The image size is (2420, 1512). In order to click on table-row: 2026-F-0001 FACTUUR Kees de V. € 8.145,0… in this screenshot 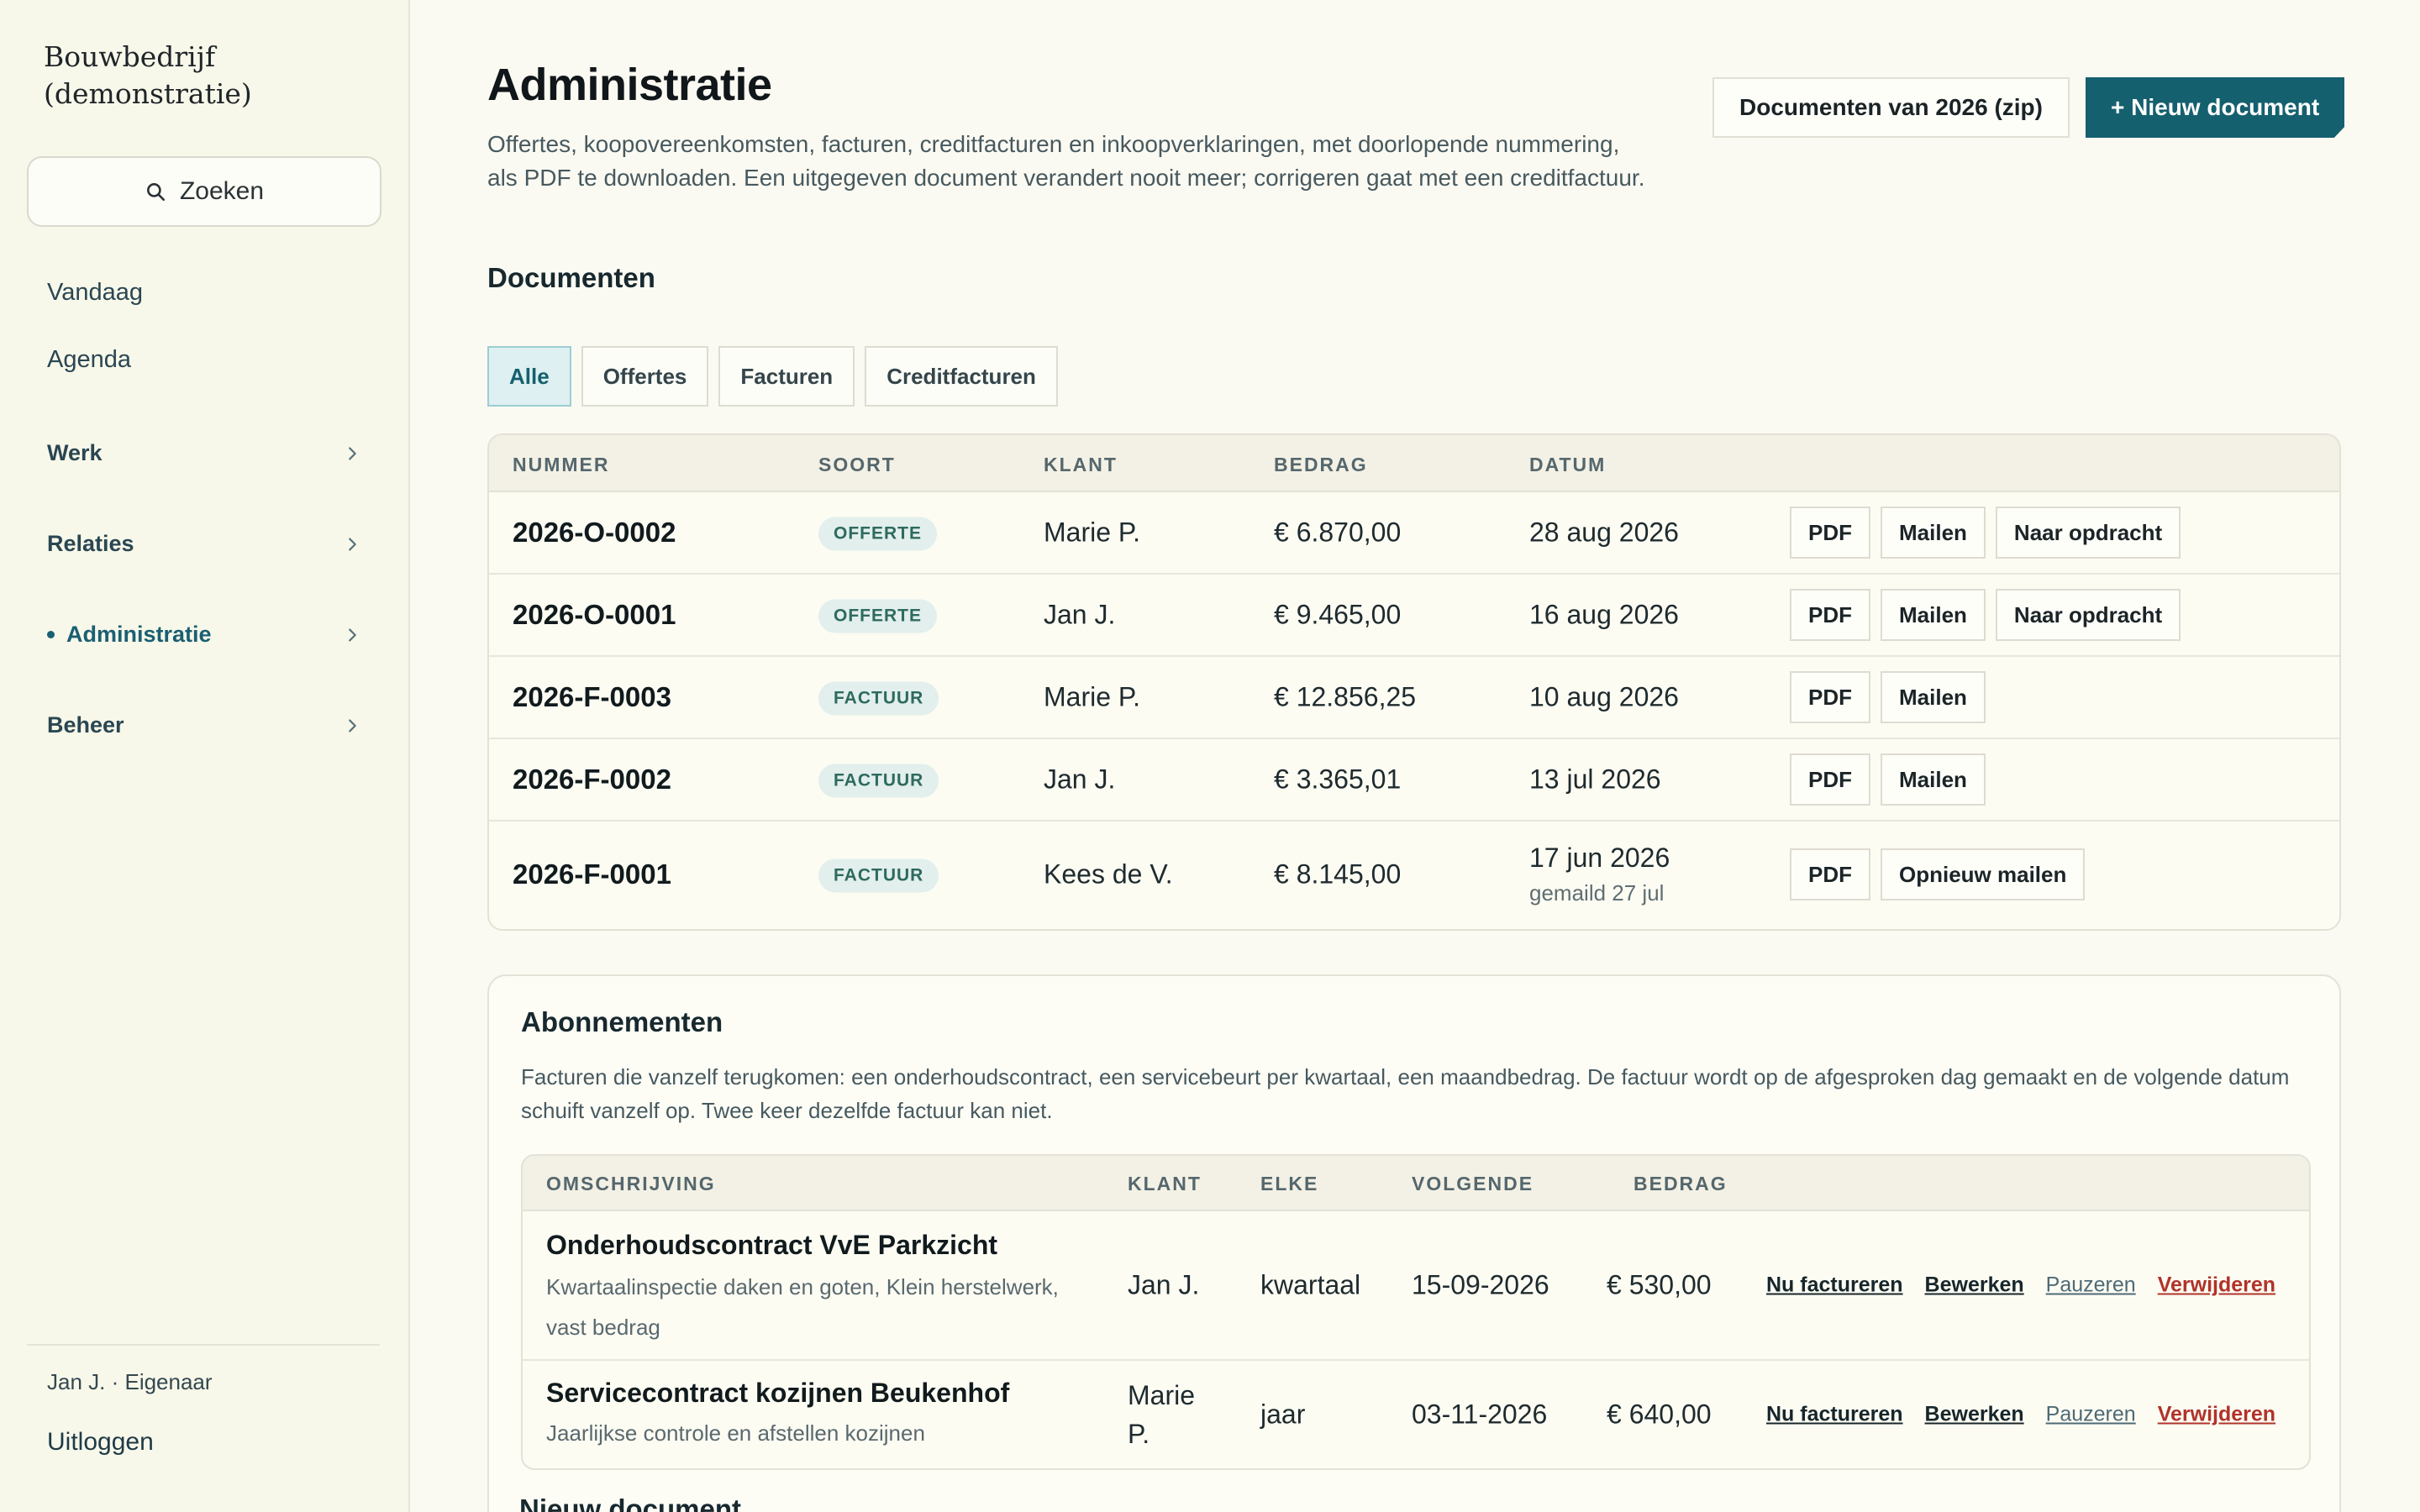, I will do `click(1414, 874)`.